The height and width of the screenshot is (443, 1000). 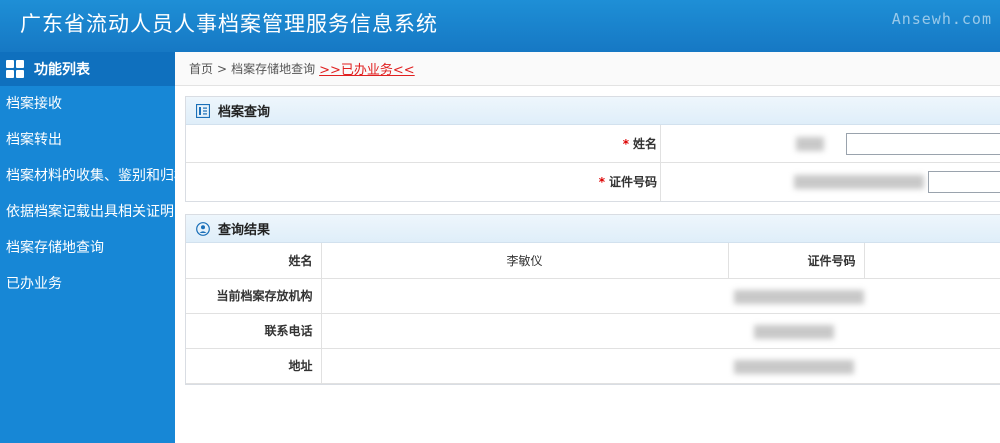 I want to click on redacted-org, so click(x=798, y=296).